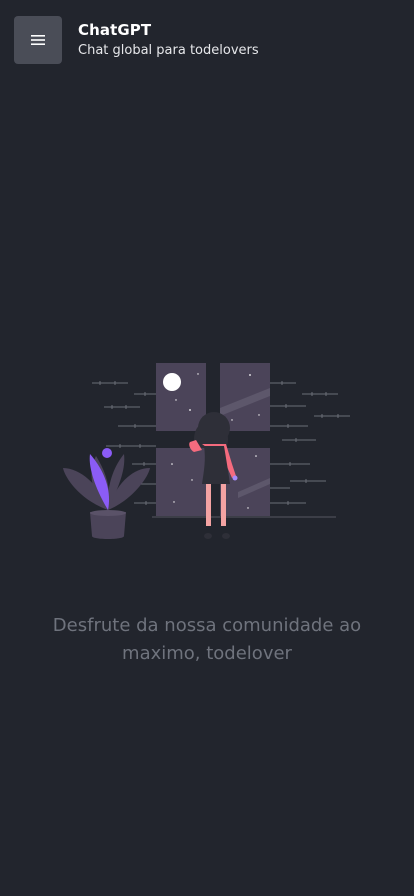 This screenshot has height=896, width=414. I want to click on app-subtitle: Chat global para todelovers, so click(168, 50).